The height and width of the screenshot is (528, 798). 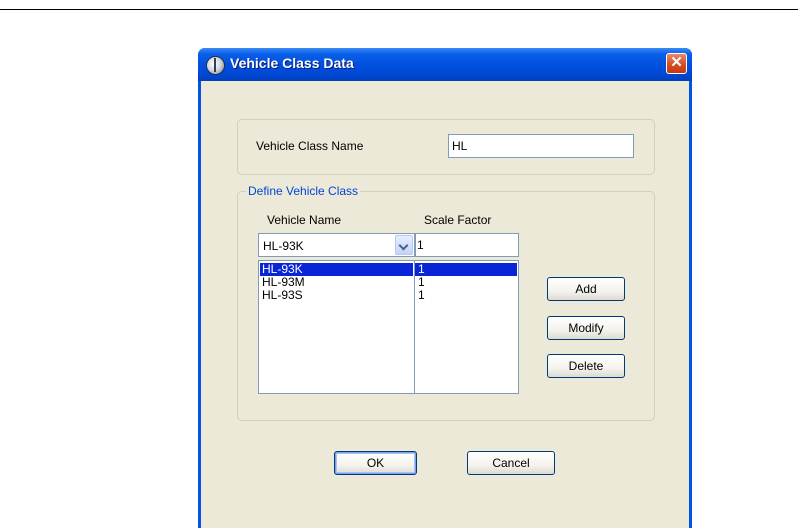 What do you see at coordinates (676, 63) in the screenshot?
I see `close-button: ✕` at bounding box center [676, 63].